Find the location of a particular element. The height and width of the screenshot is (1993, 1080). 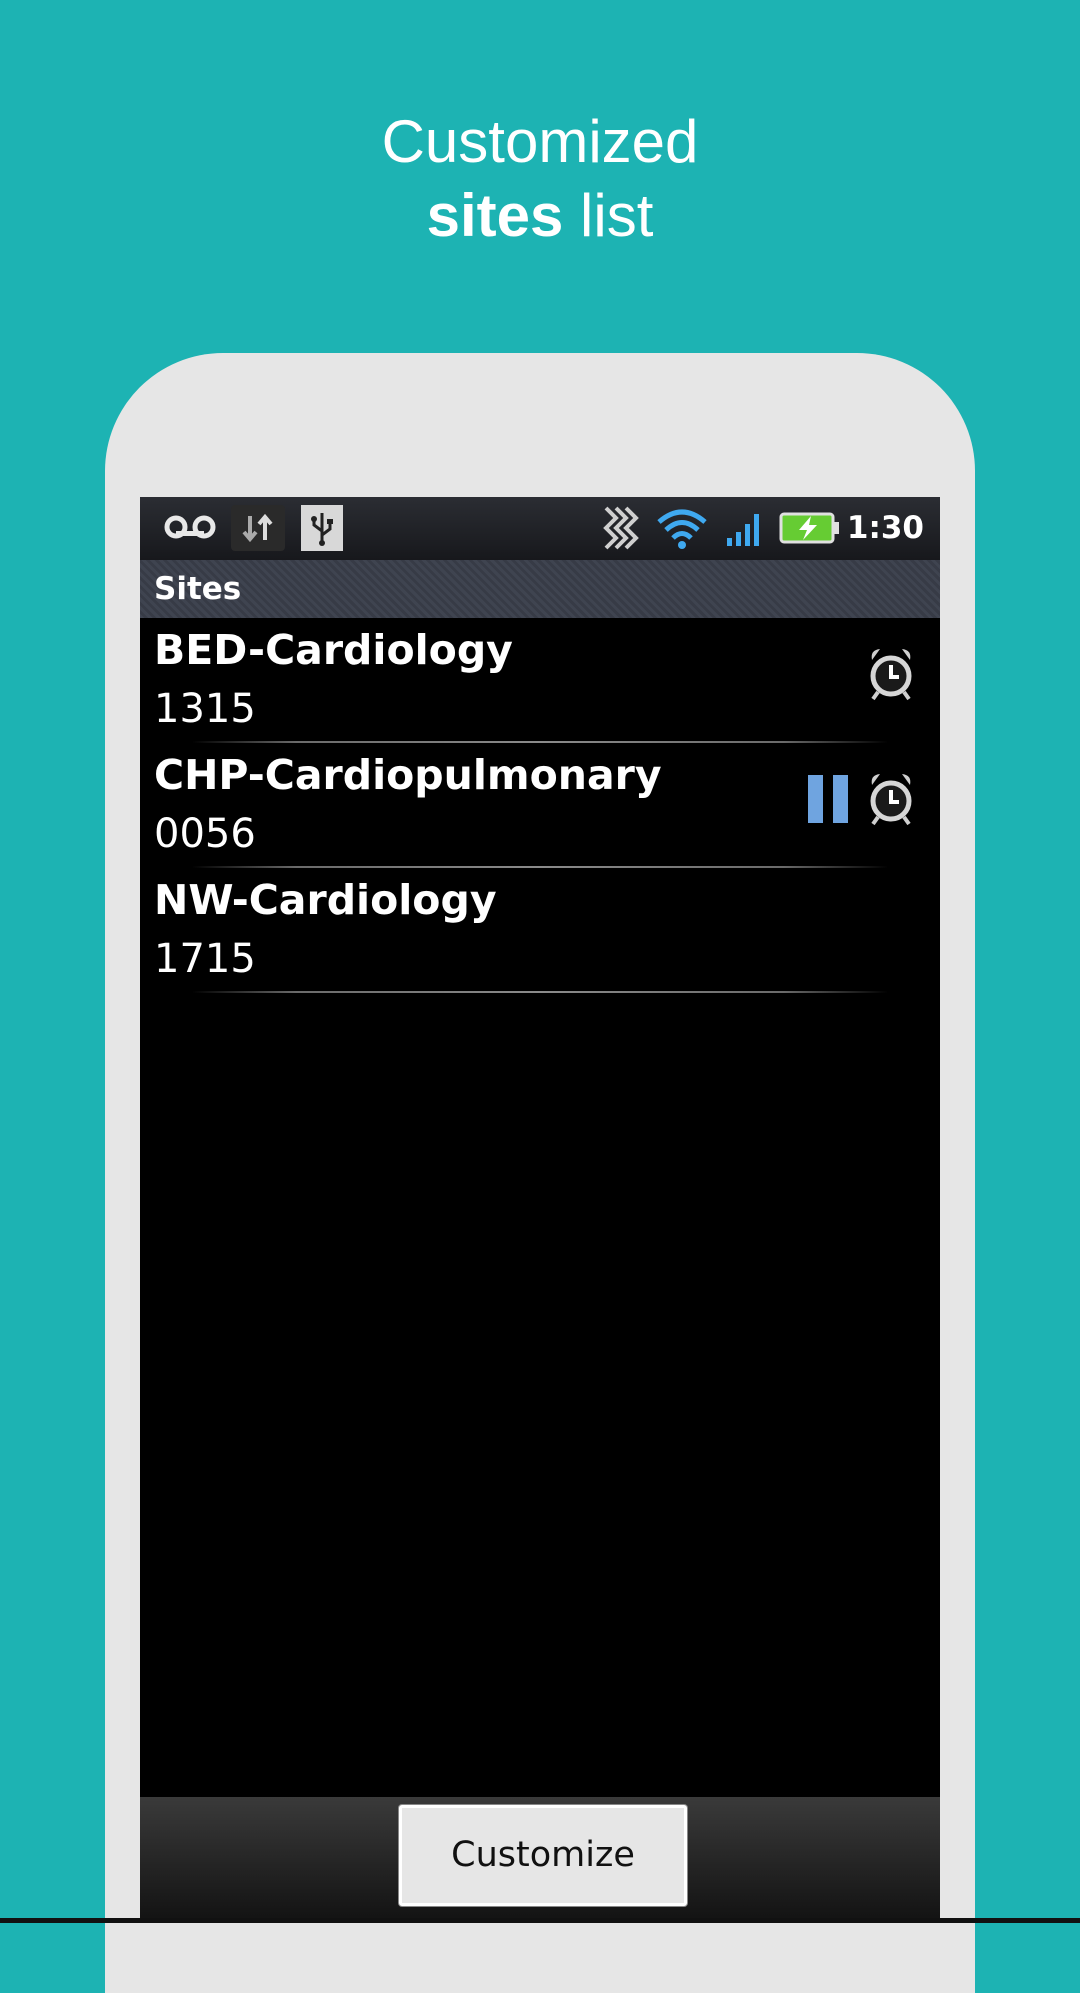

data-sync-icon is located at coordinates (258, 528).